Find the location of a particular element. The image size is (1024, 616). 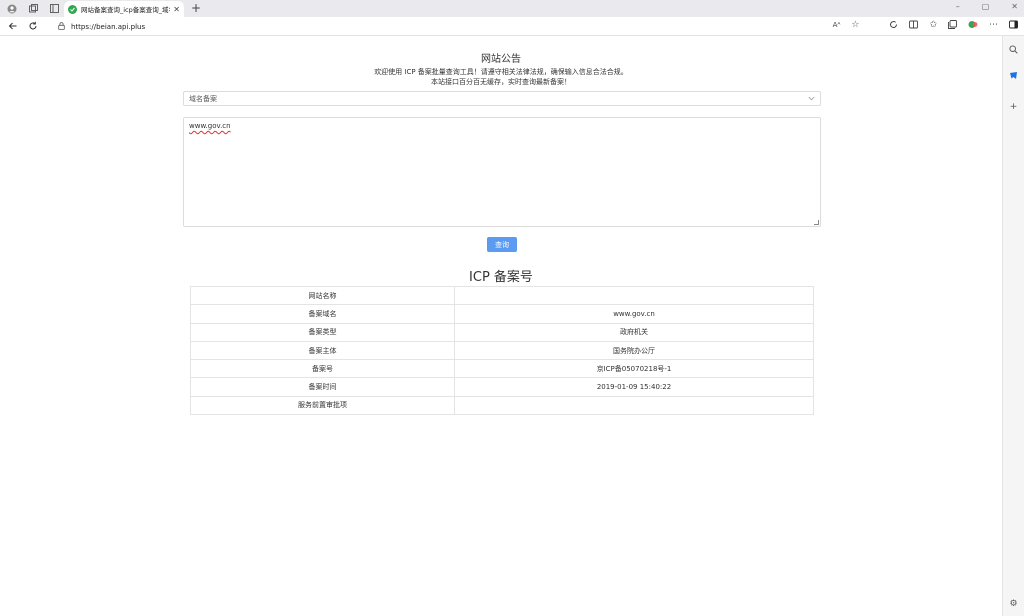

sidebar-toggle-icon is located at coordinates (1013, 26).